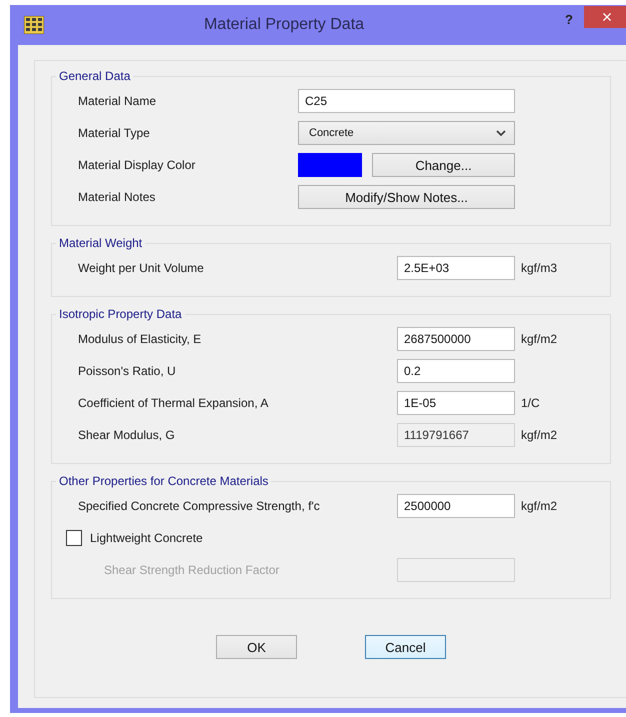 The width and height of the screenshot is (626, 717). What do you see at coordinates (140, 339) in the screenshot?
I see `field-label: Modulus of Elasticity, E` at bounding box center [140, 339].